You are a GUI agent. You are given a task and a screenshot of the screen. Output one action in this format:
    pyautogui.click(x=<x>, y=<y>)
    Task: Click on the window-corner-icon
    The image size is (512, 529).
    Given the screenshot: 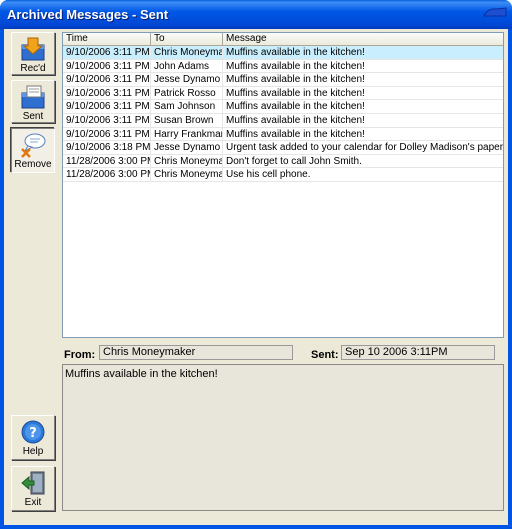 What is the action you would take?
    pyautogui.click(x=495, y=12)
    